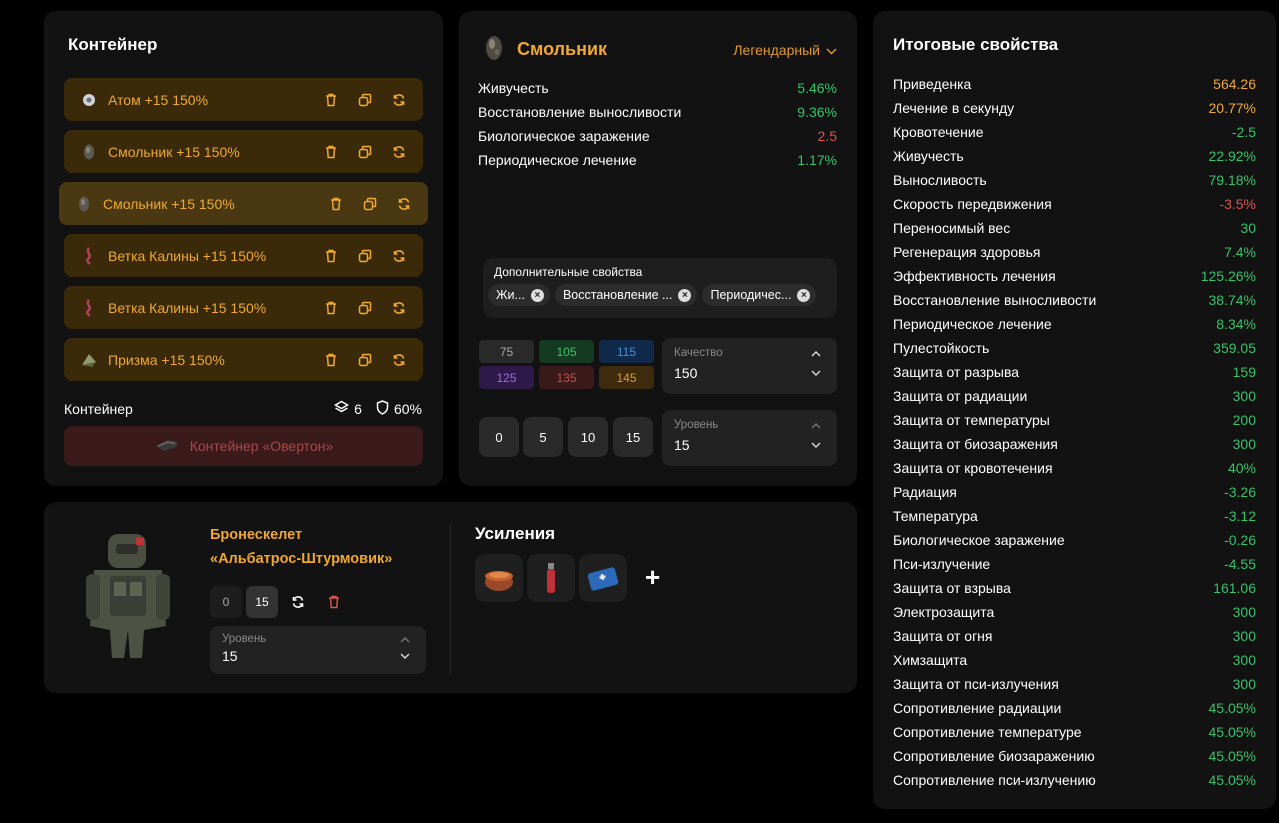 The height and width of the screenshot is (823, 1279). Describe the element at coordinates (262, 602) in the screenshot. I see `armor-level-preset: 15` at that location.